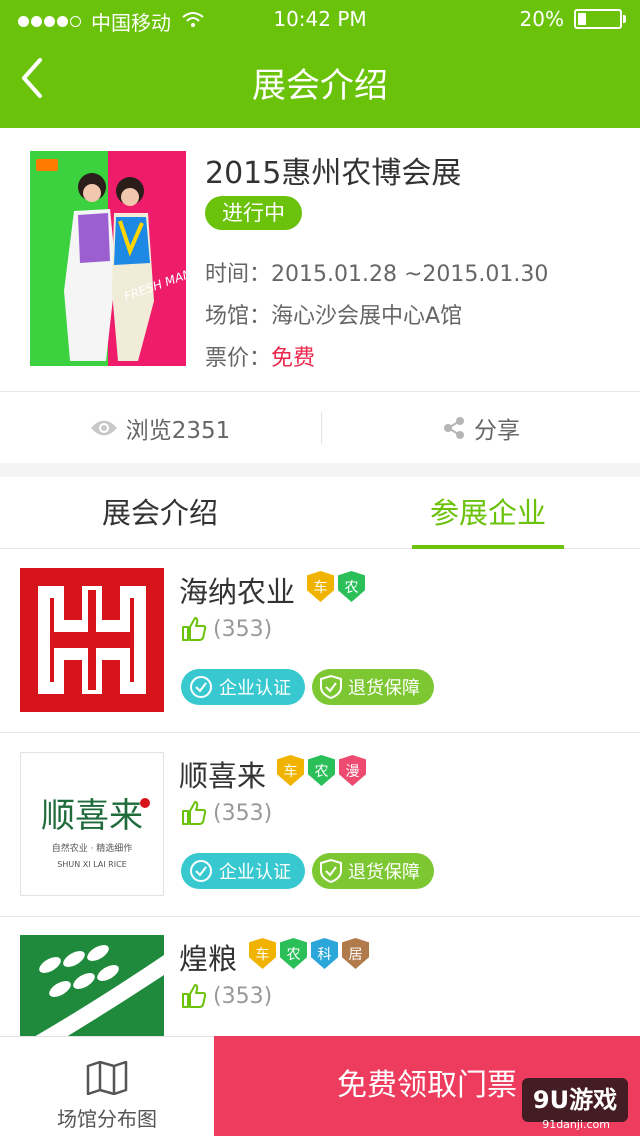 Image resolution: width=640 pixels, height=1136 pixels. What do you see at coordinates (293, 358) in the screenshot?
I see `price-value: 免费` at bounding box center [293, 358].